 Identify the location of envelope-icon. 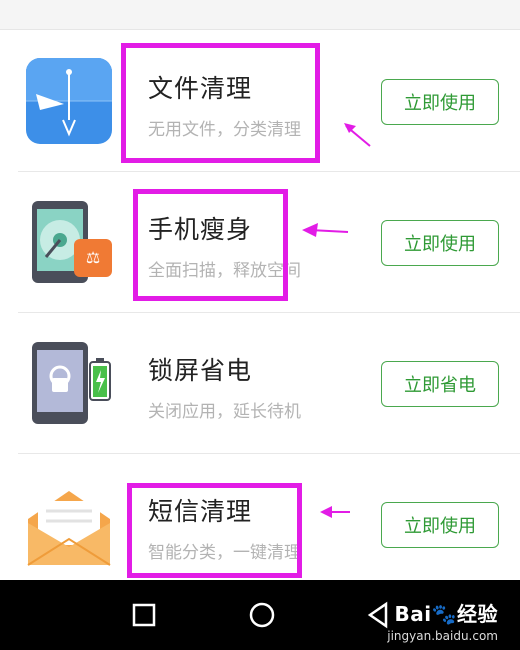
(69, 526).